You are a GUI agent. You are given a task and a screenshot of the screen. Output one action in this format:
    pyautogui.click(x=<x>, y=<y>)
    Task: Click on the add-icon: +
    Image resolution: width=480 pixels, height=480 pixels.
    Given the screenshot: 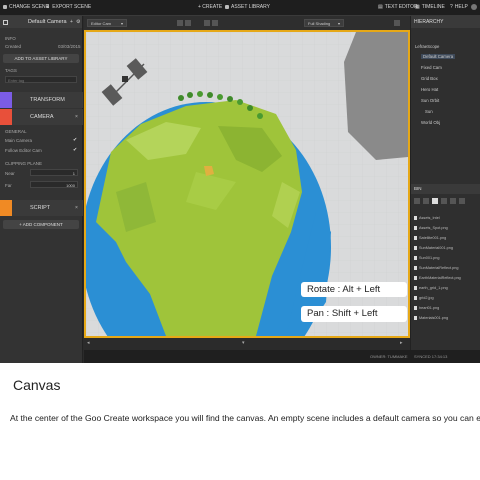 What is the action you would take?
    pyautogui.click(x=71, y=22)
    